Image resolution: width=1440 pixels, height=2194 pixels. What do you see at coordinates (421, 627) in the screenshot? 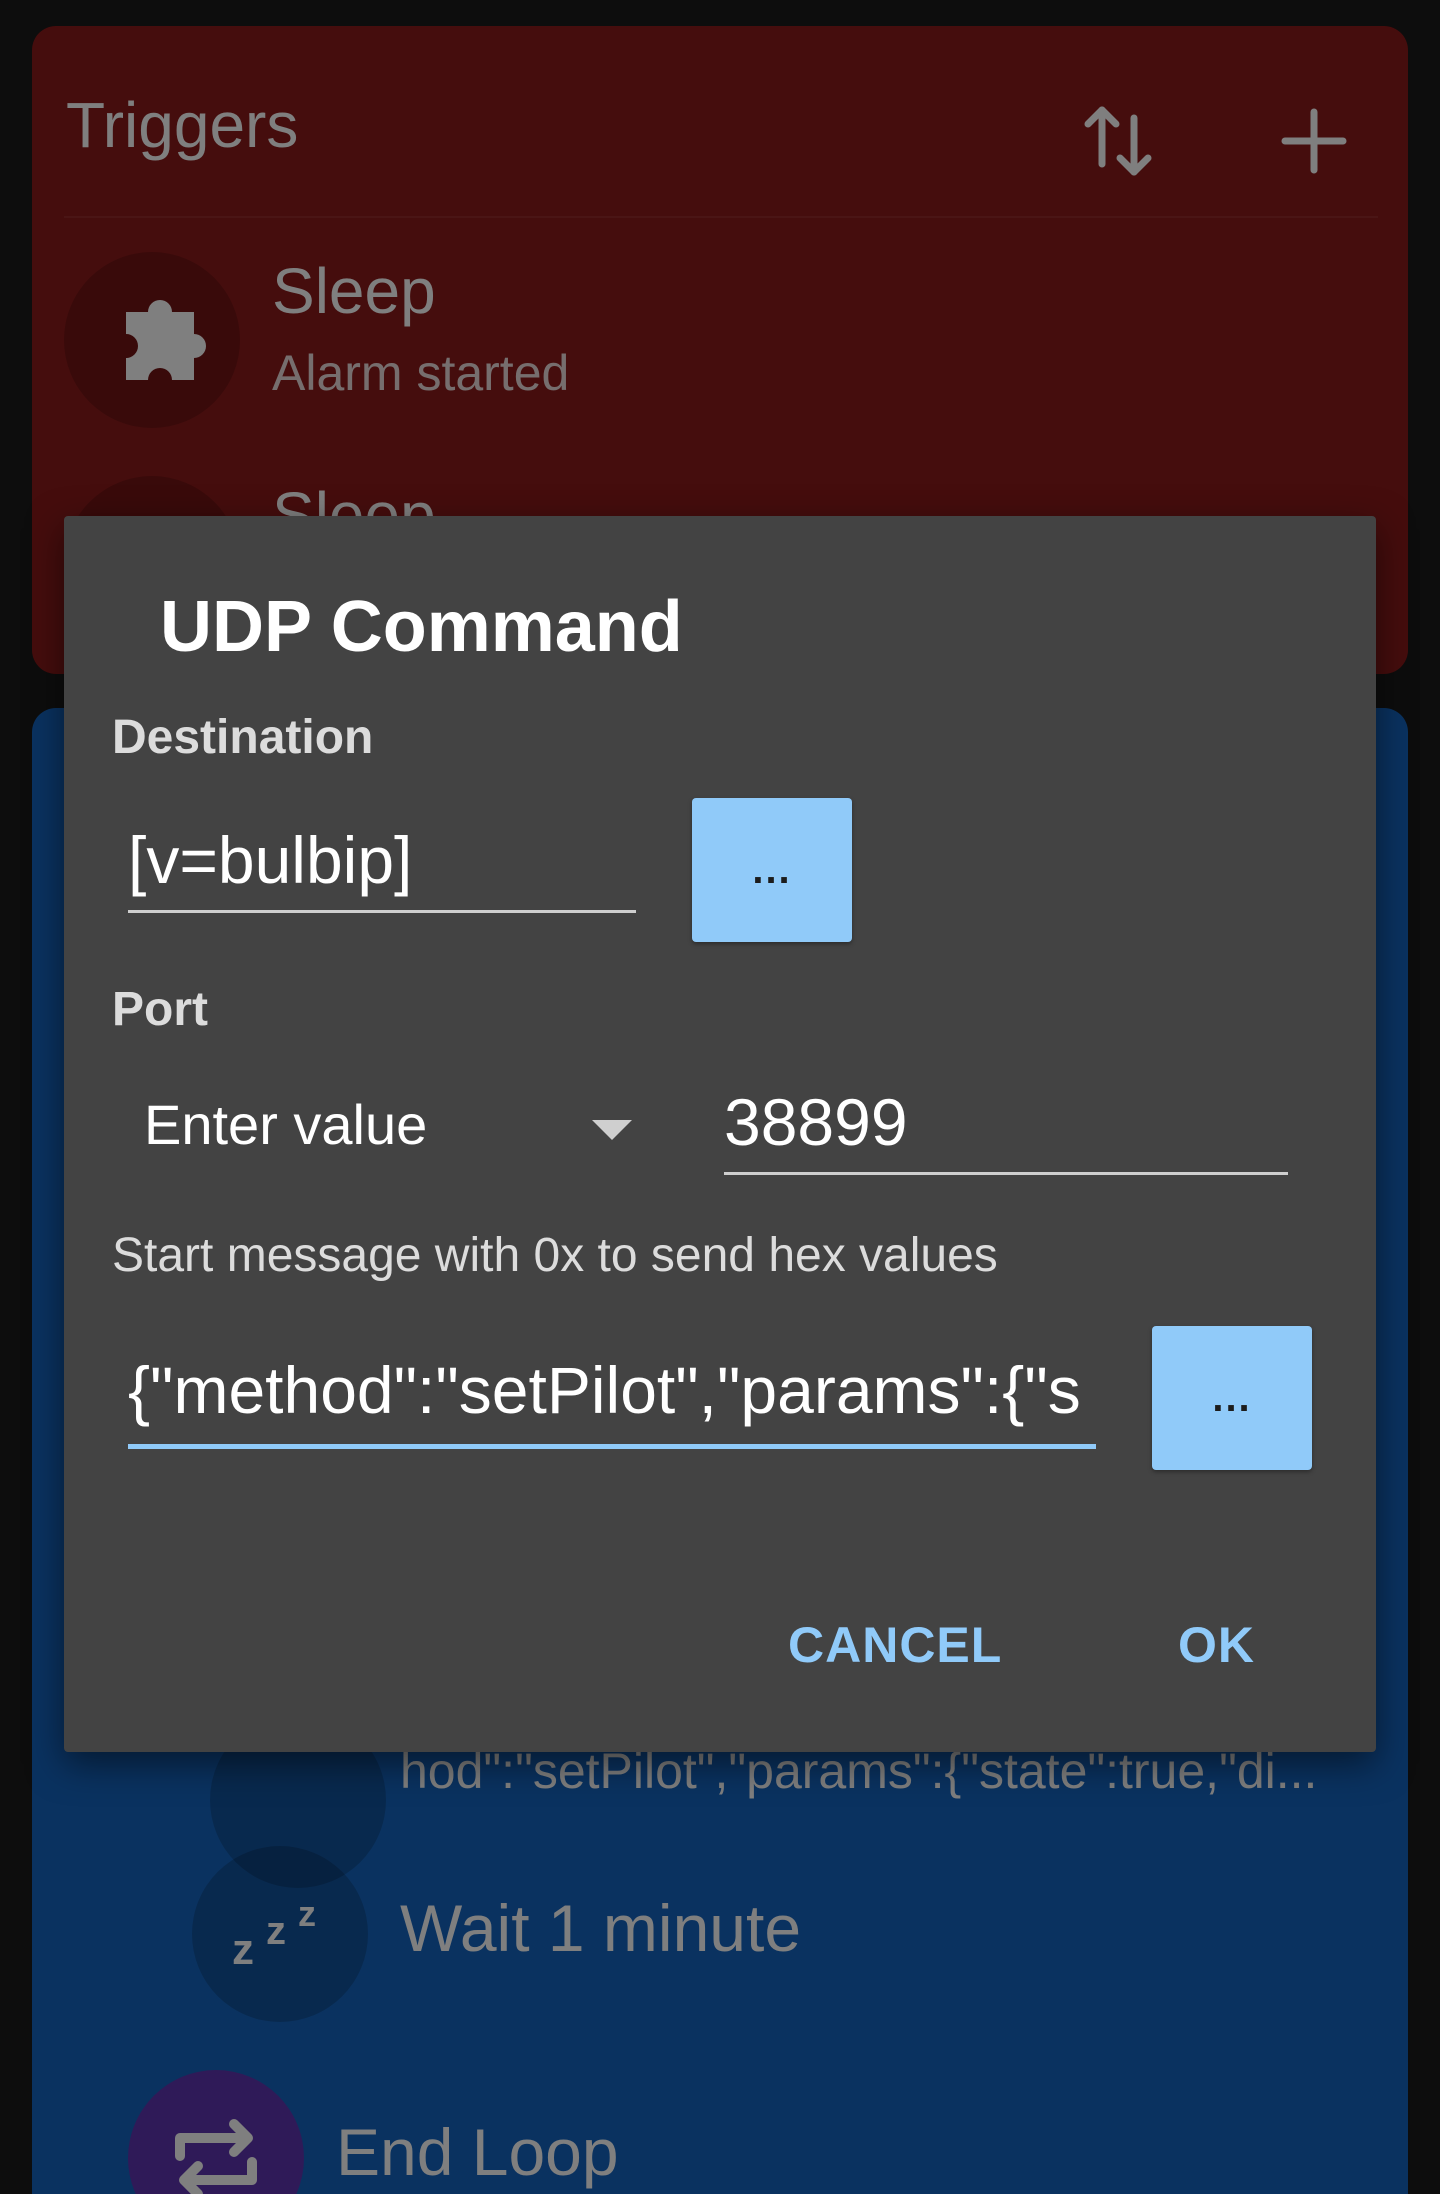
I see `dialog-title: UDP Command` at bounding box center [421, 627].